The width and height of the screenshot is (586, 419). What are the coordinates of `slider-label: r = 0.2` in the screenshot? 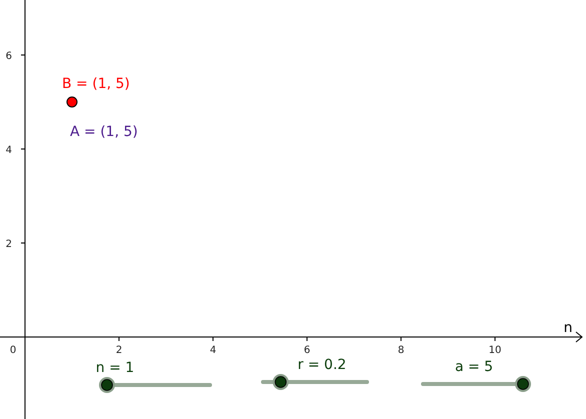 It's located at (322, 365).